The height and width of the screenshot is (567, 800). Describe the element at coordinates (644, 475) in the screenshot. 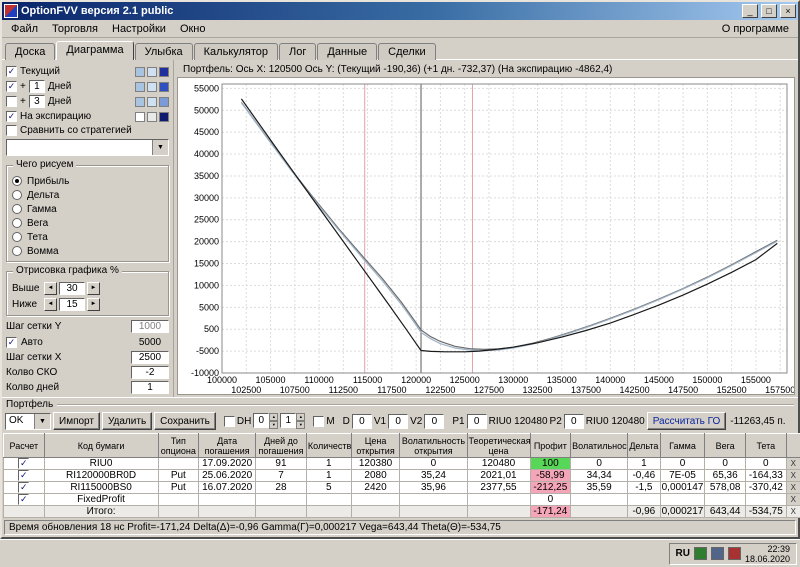

I see `cell-delta: -0,46` at that location.